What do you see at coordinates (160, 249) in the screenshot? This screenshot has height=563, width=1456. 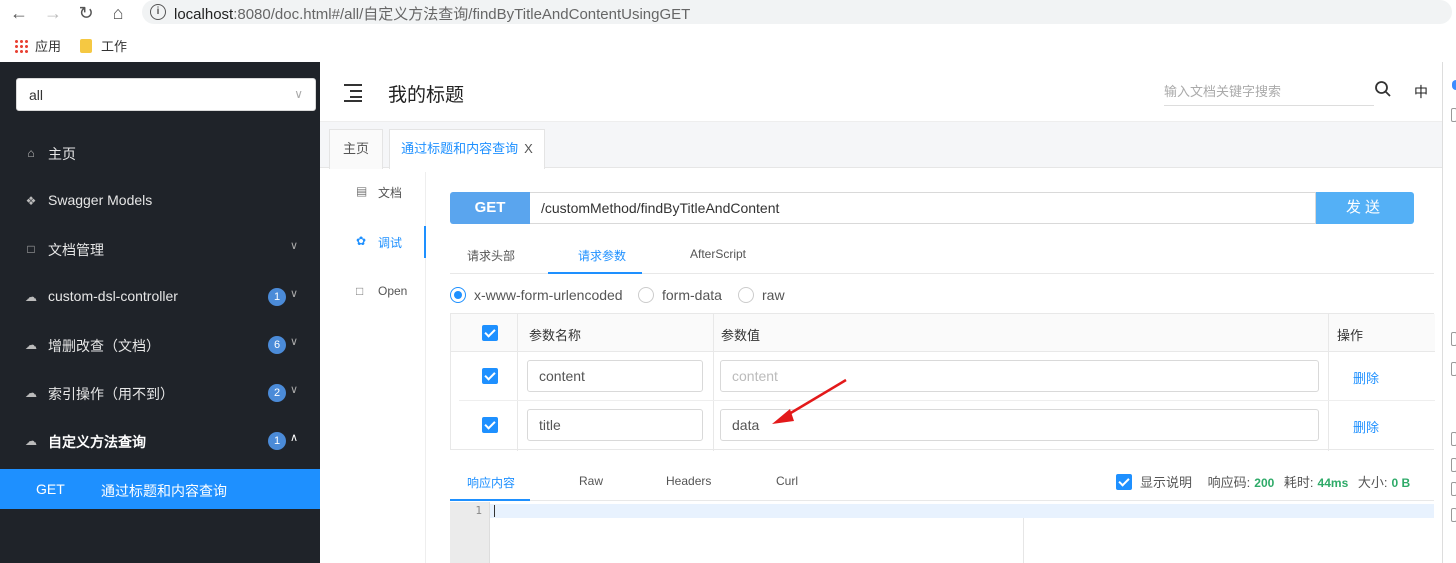 I see `sidebar-item-doc-management: □ 文档管理 ∨` at bounding box center [160, 249].